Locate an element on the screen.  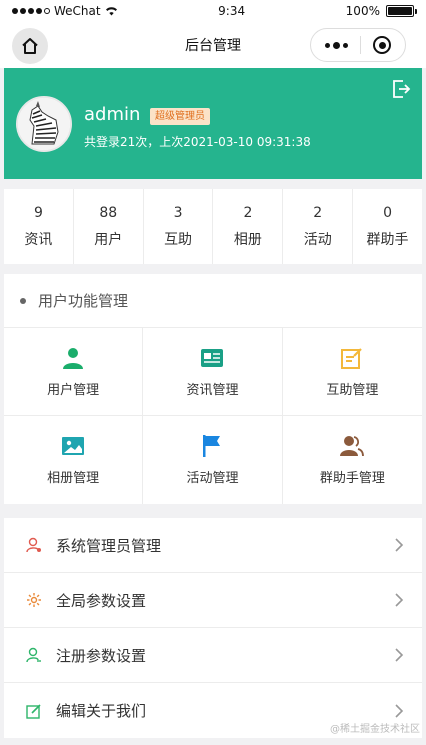
grid-item-label: 互助管理 is located at coordinates (352, 390).